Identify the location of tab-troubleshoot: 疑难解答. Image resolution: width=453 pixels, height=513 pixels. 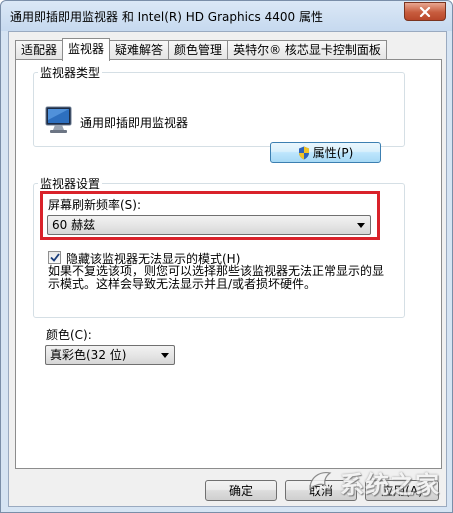
(139, 50).